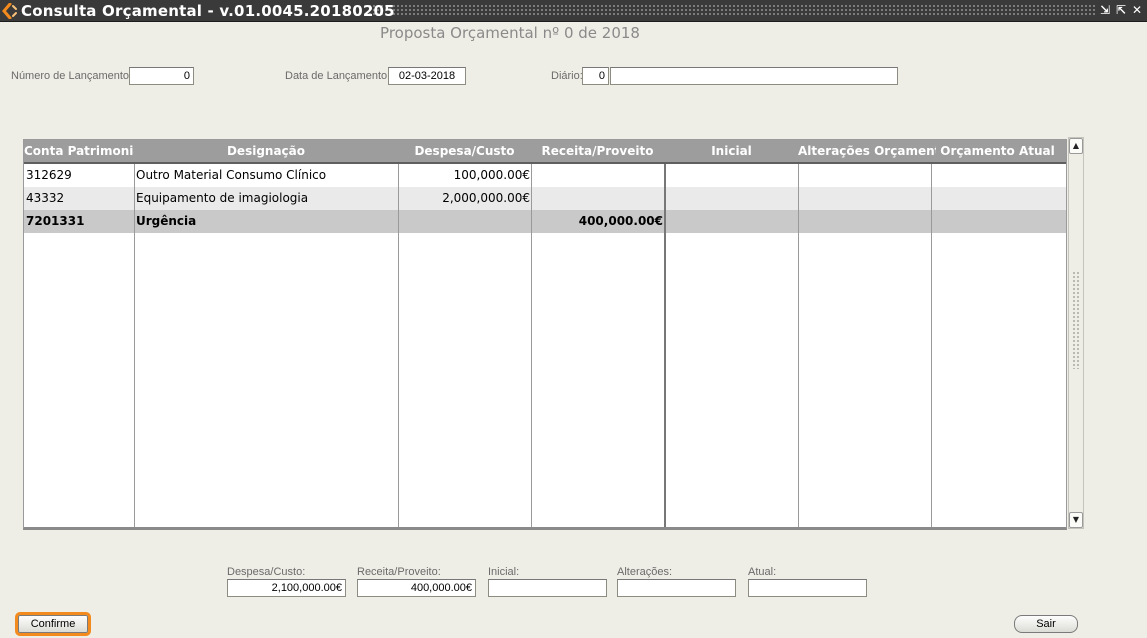  What do you see at coordinates (567, 76) in the screenshot?
I see `diario-label: Diário:` at bounding box center [567, 76].